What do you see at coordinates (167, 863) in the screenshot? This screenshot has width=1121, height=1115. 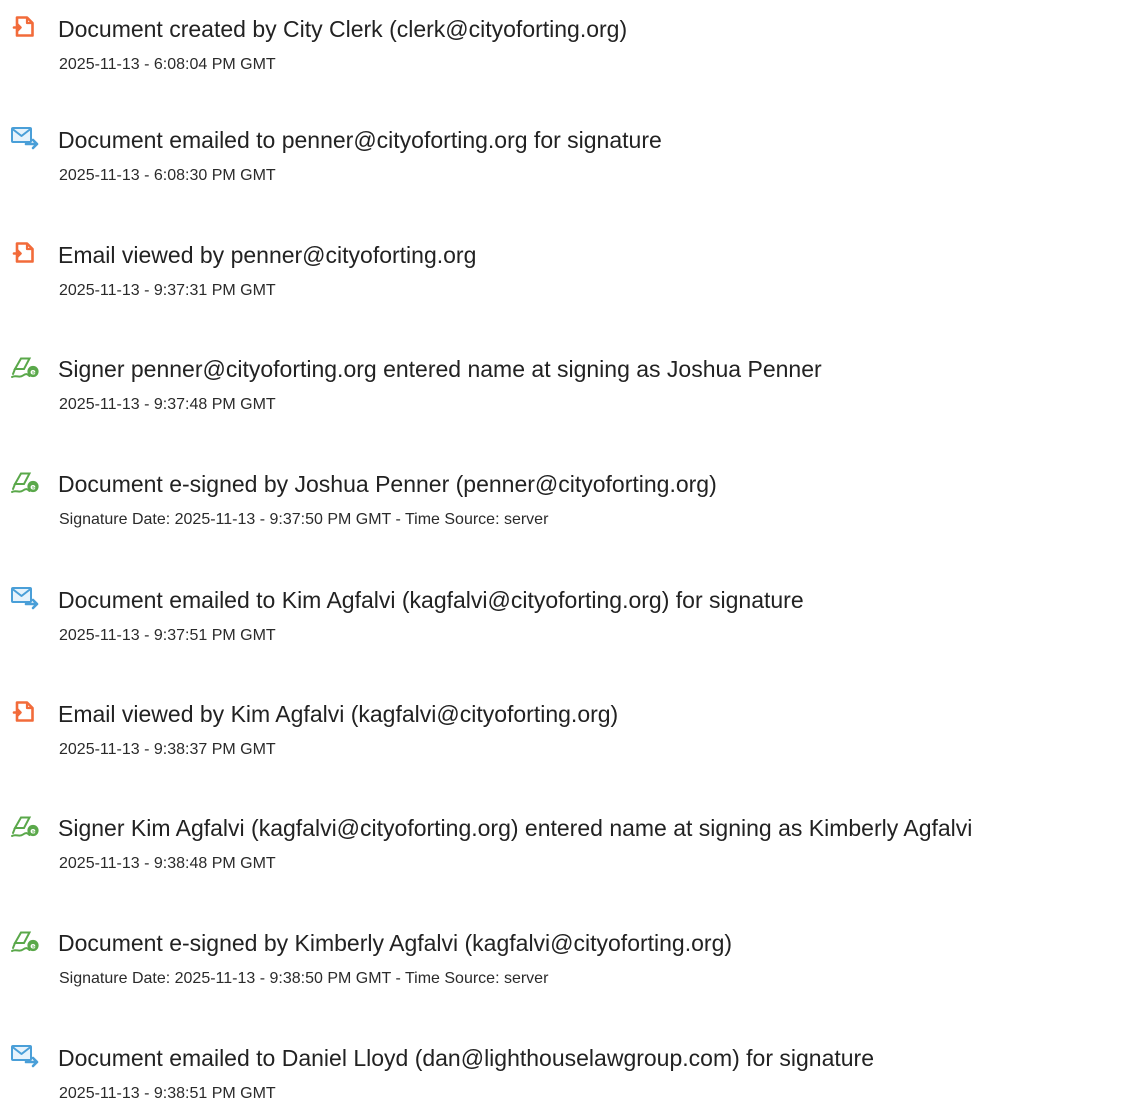 I see `event-timestamp: 2025-11-13 - 9:38:48 PM GMT` at bounding box center [167, 863].